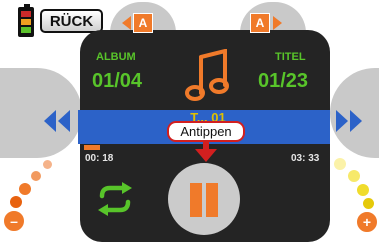 The height and width of the screenshot is (243, 379). What do you see at coordinates (350, 121) in the screenshot?
I see `fast-forward-icon` at bounding box center [350, 121].